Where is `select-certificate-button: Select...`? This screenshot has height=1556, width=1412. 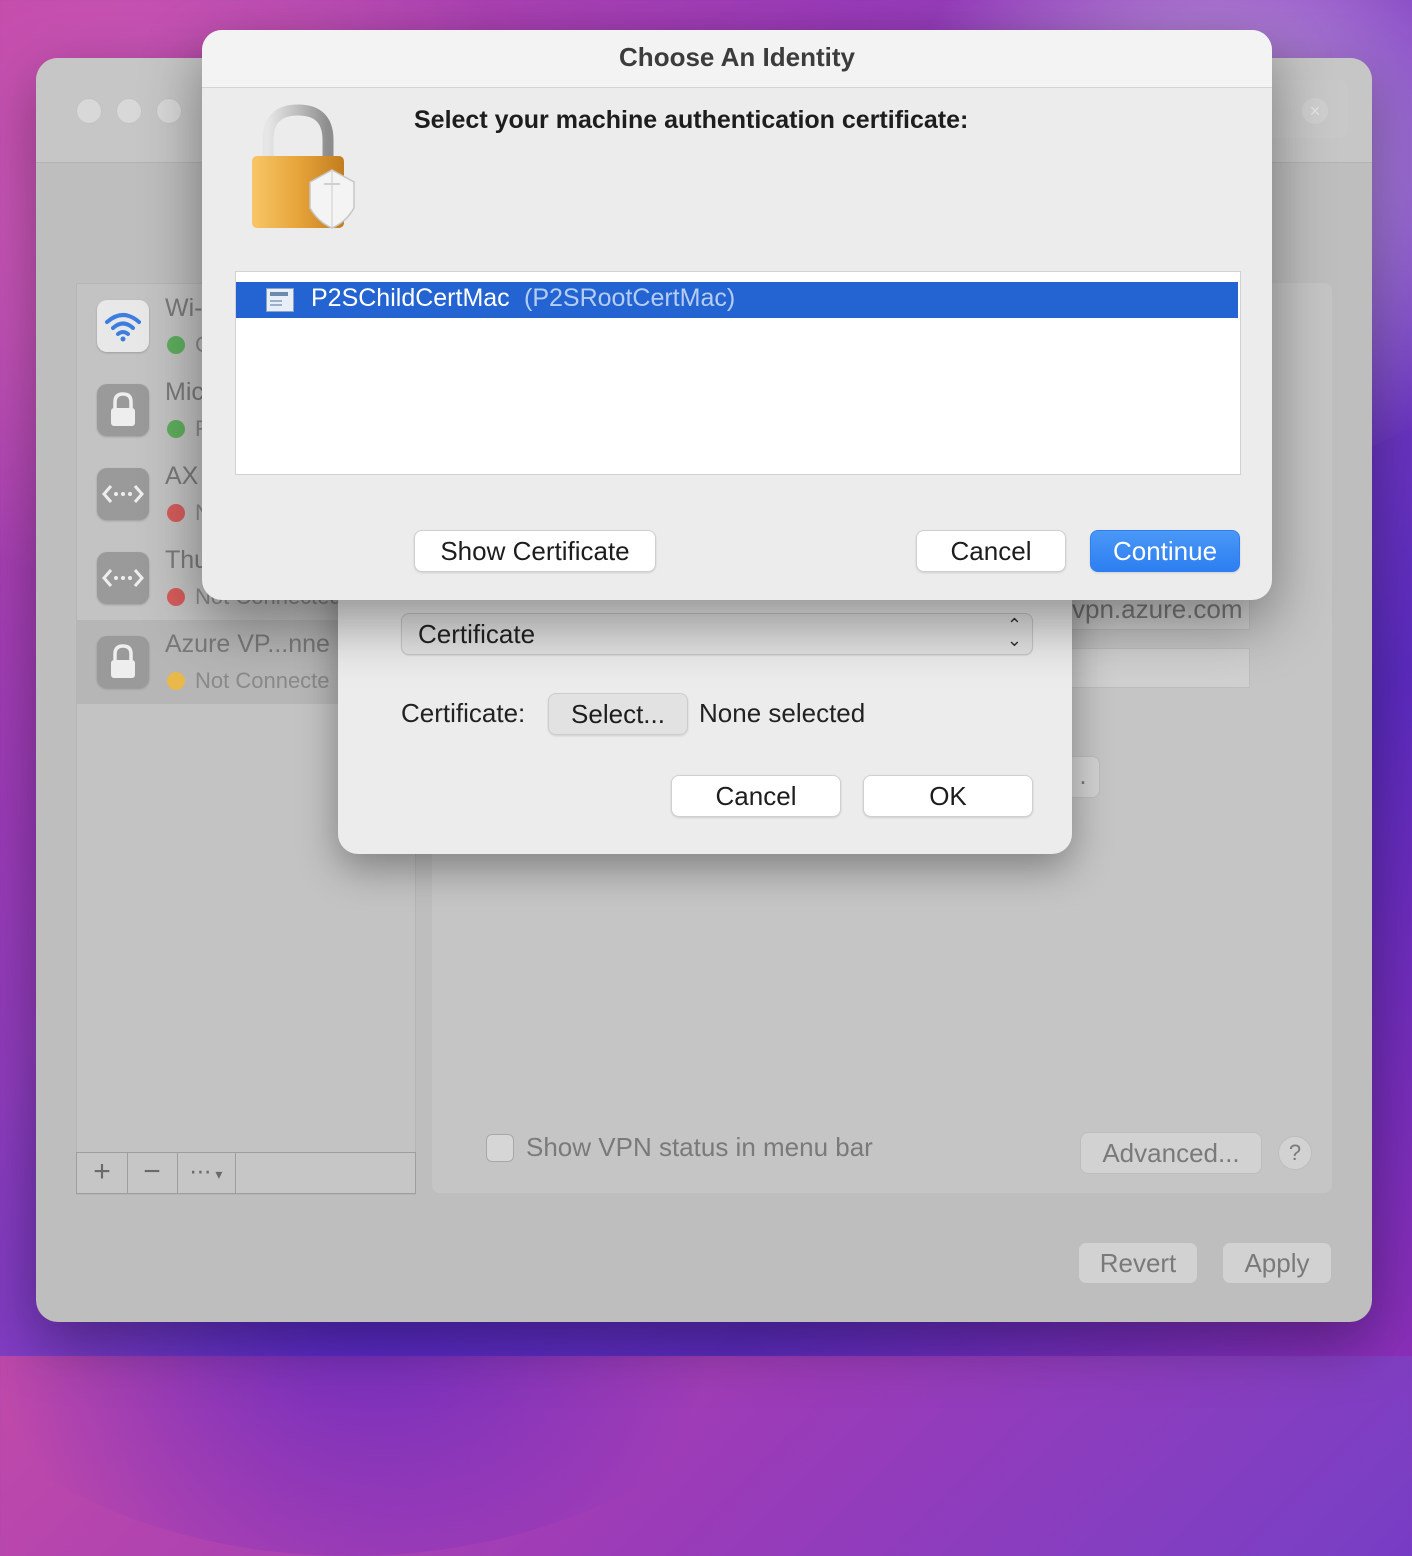 select-certificate-button: Select... is located at coordinates (618, 714).